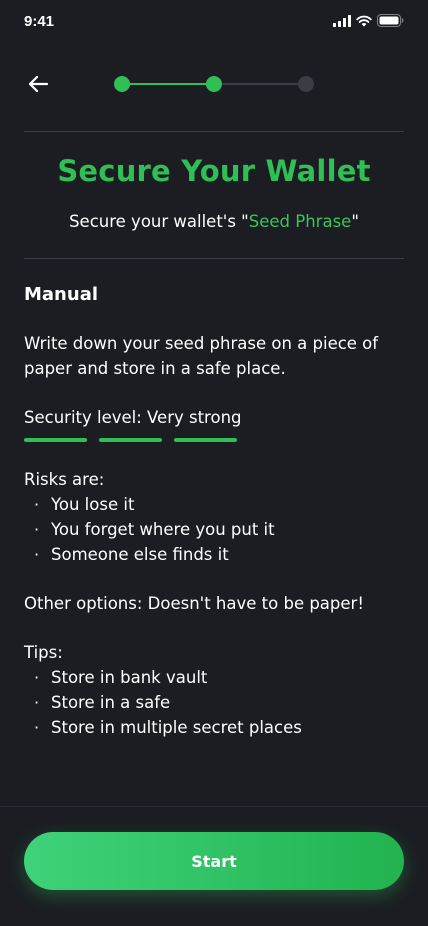 This screenshot has height=926, width=428. Describe the element at coordinates (214, 171) in the screenshot. I see `page-title: Secure Your Wallet` at that location.